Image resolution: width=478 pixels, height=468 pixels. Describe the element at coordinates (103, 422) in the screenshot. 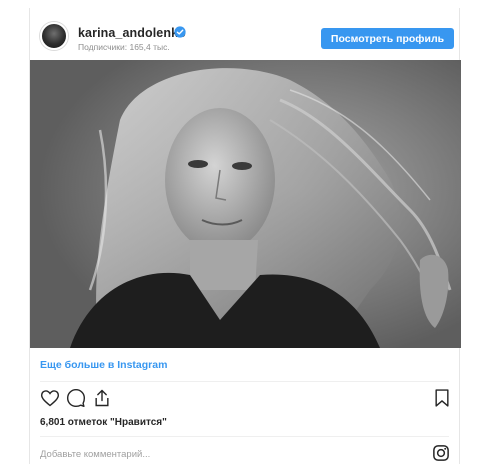

I see `likes-count: 6,801 отметок "Нравится"` at that location.